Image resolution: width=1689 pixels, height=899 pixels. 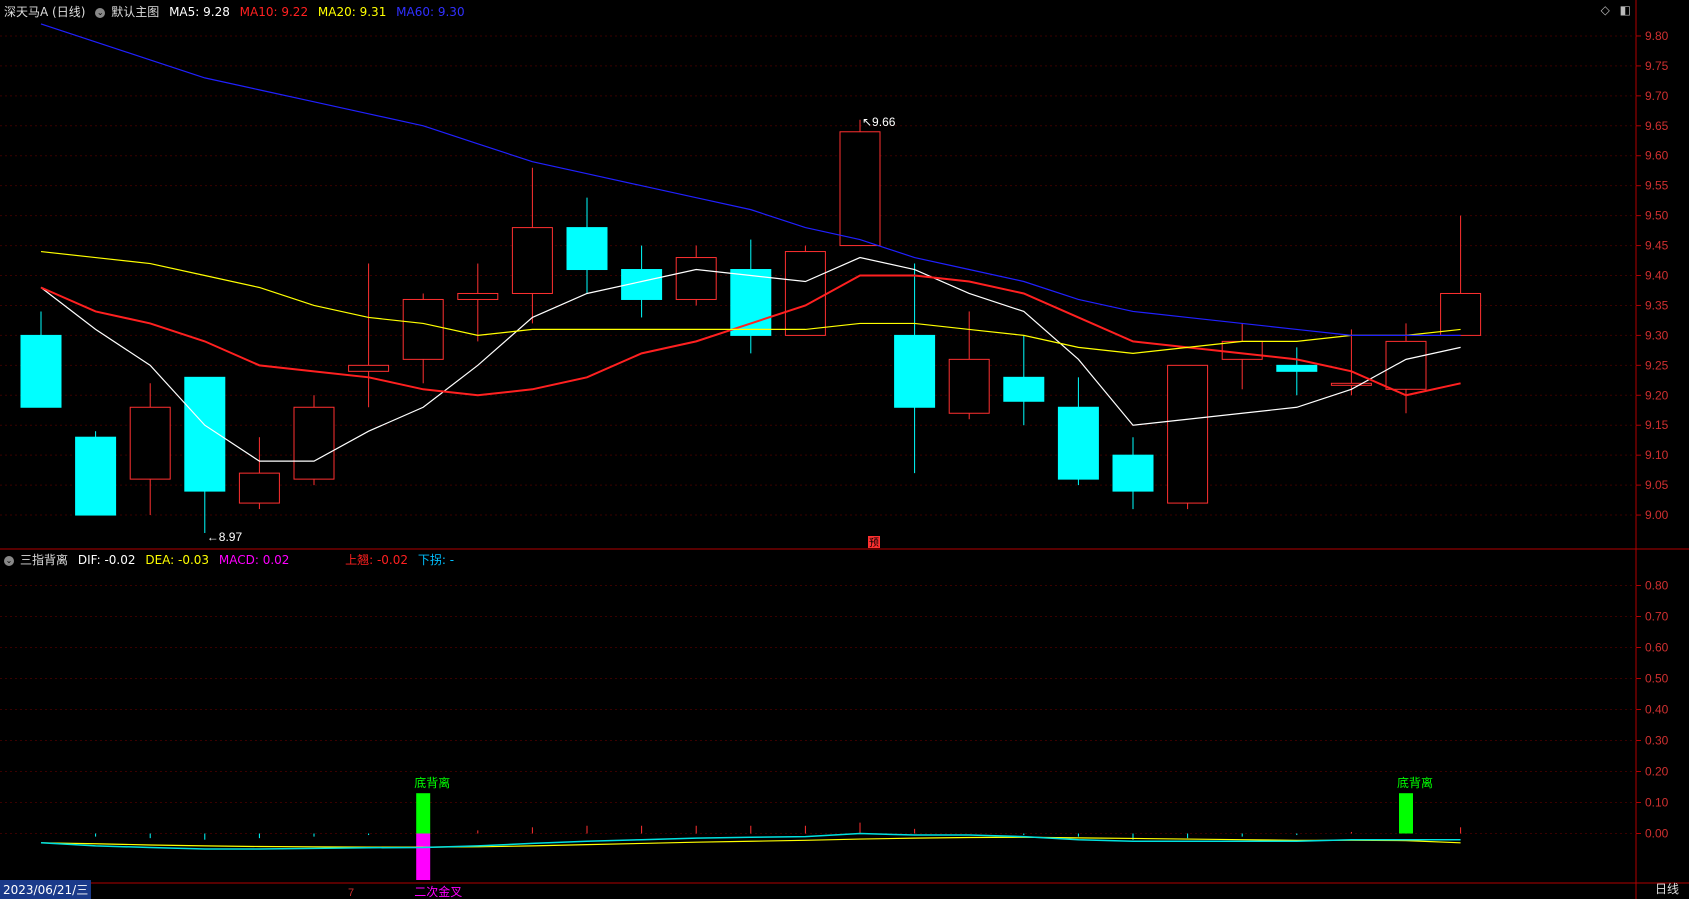 What do you see at coordinates (44, 12) in the screenshot?
I see `stock-title: 深天马A (日线)` at bounding box center [44, 12].